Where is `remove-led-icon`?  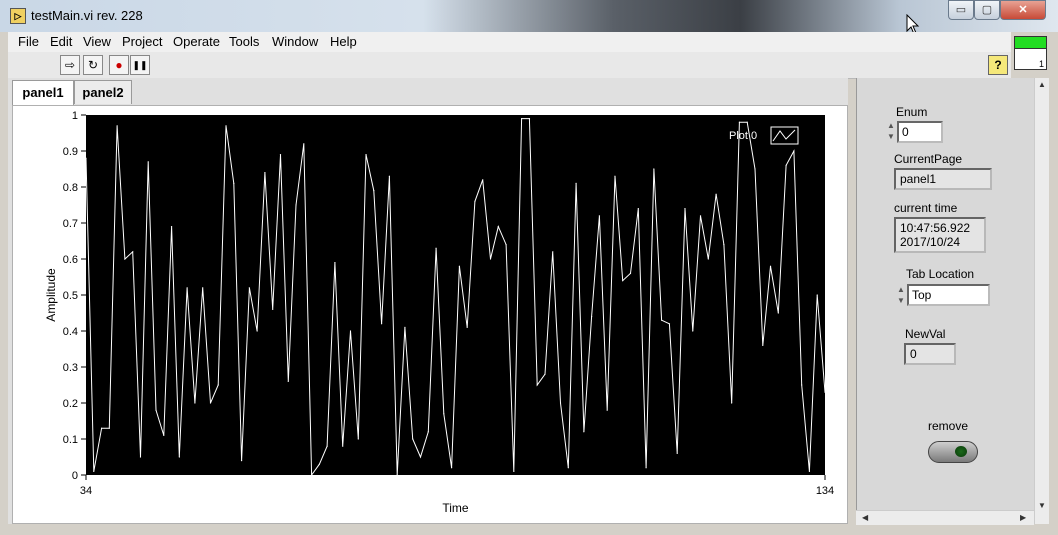 remove-led-icon is located at coordinates (961, 451).